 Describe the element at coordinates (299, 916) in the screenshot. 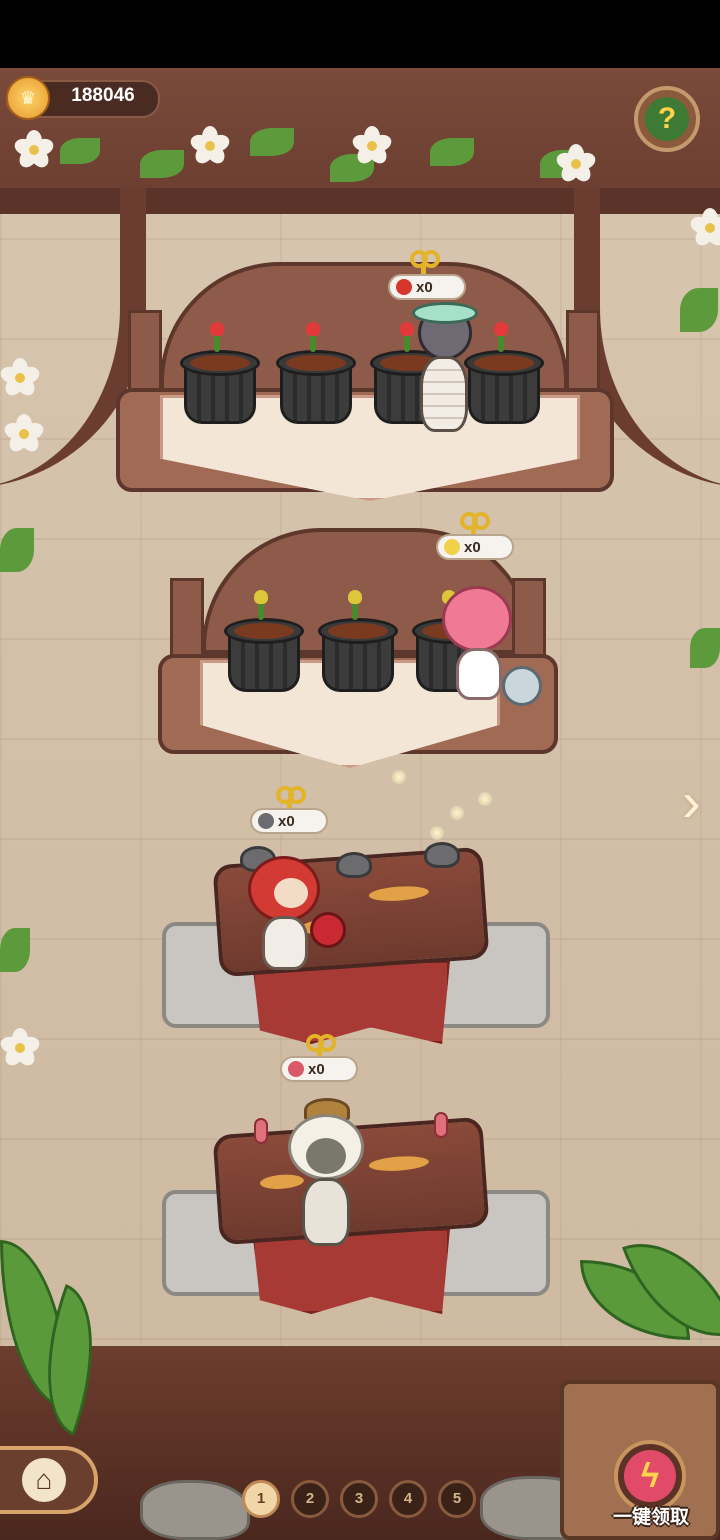

I see `red-hair-girl-character` at that location.